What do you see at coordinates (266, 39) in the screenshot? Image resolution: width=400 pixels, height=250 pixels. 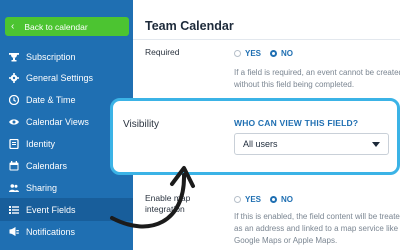 I see `header-divider` at bounding box center [266, 39].